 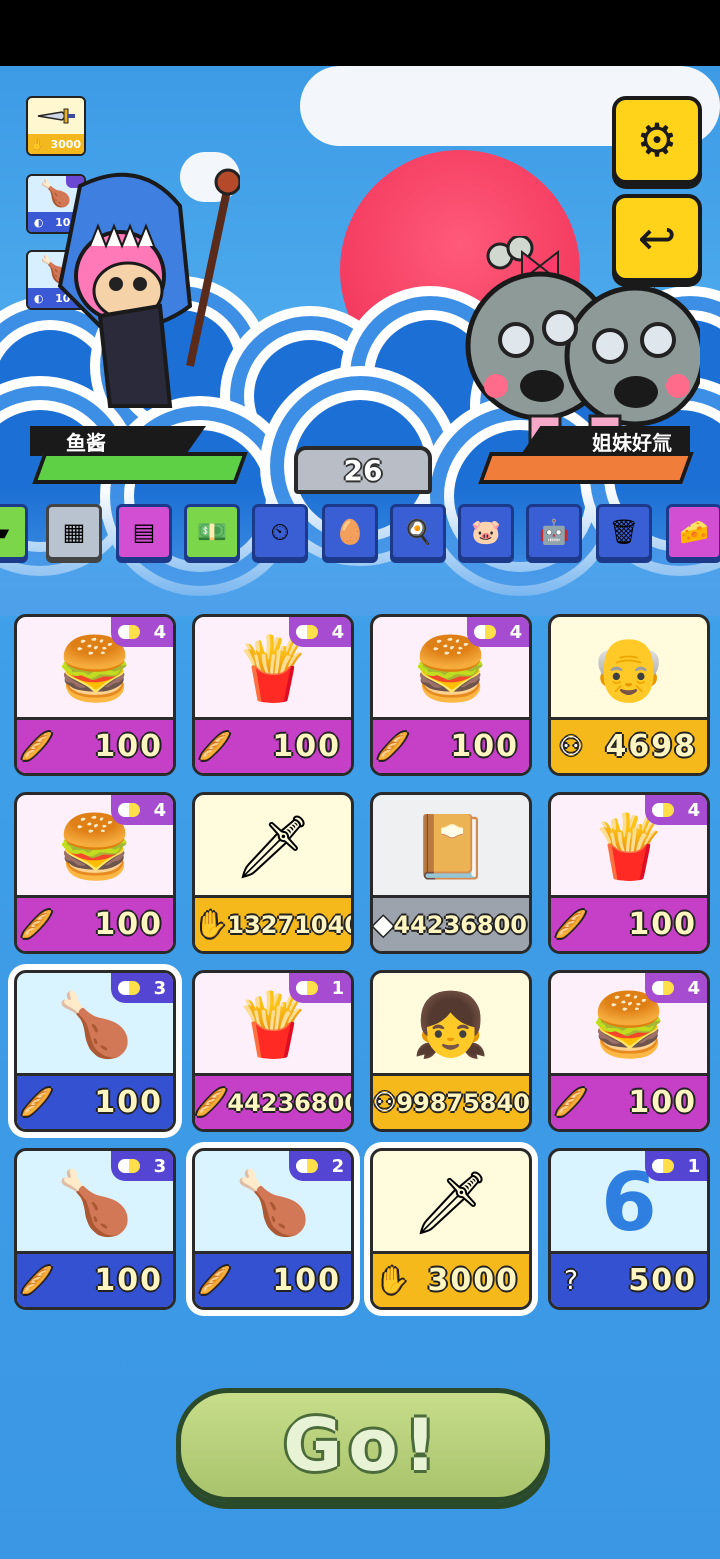 I want to click on shop-item-sword: 🗡 ✋ 3000, so click(x=451, y=1229).